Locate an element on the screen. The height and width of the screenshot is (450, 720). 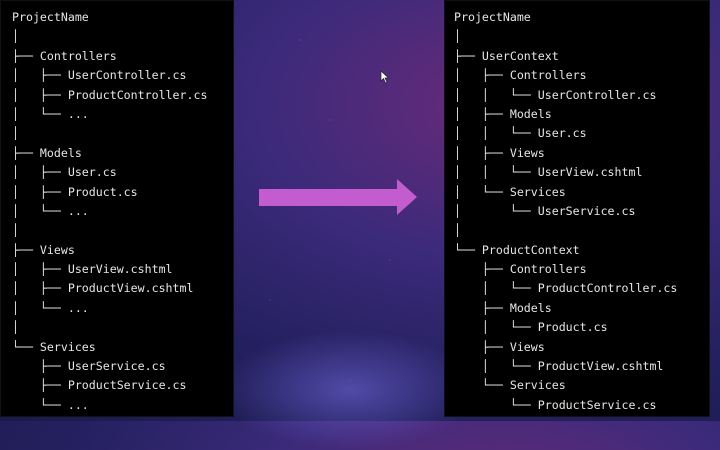
tree-line: │ └── Product.cs is located at coordinates (531, 327).